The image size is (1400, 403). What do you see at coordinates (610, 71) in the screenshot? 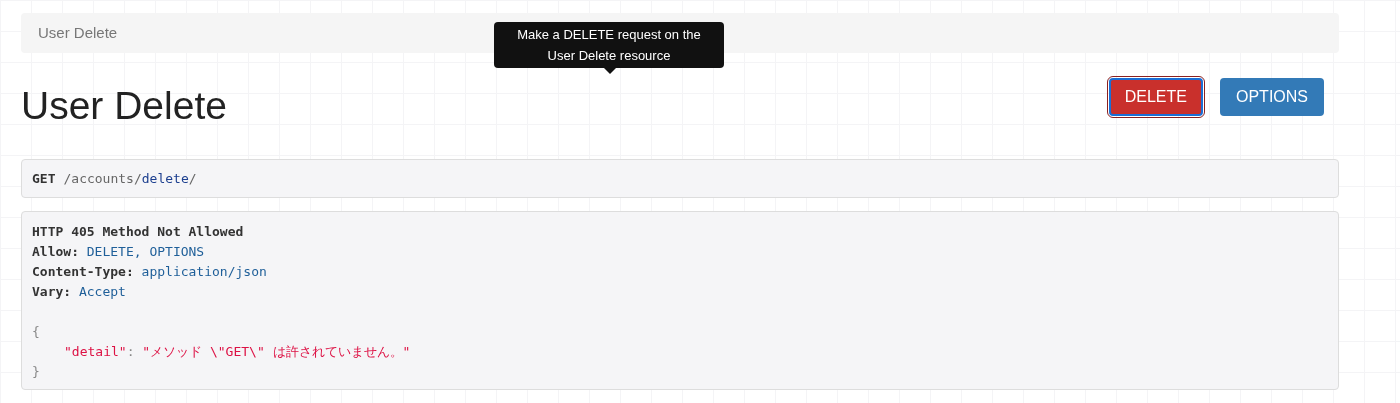
I see `tooltip-arrow-icon` at bounding box center [610, 71].